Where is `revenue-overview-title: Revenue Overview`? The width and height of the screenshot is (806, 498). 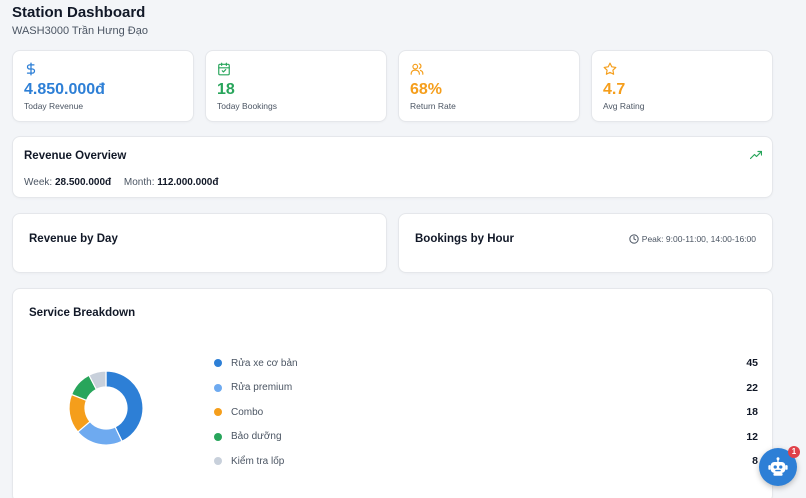 revenue-overview-title: Revenue Overview is located at coordinates (75, 156).